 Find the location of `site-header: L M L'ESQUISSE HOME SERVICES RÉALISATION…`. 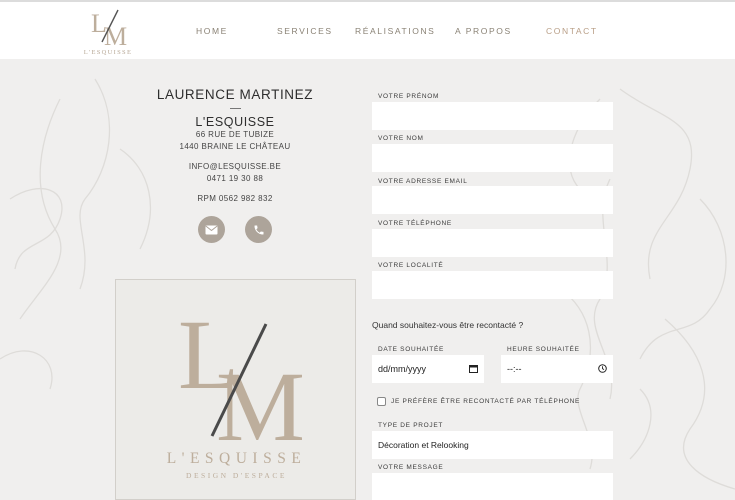

site-header: L M L'ESQUISSE HOME SERVICES RÉALISATION… is located at coordinates (367, 30).